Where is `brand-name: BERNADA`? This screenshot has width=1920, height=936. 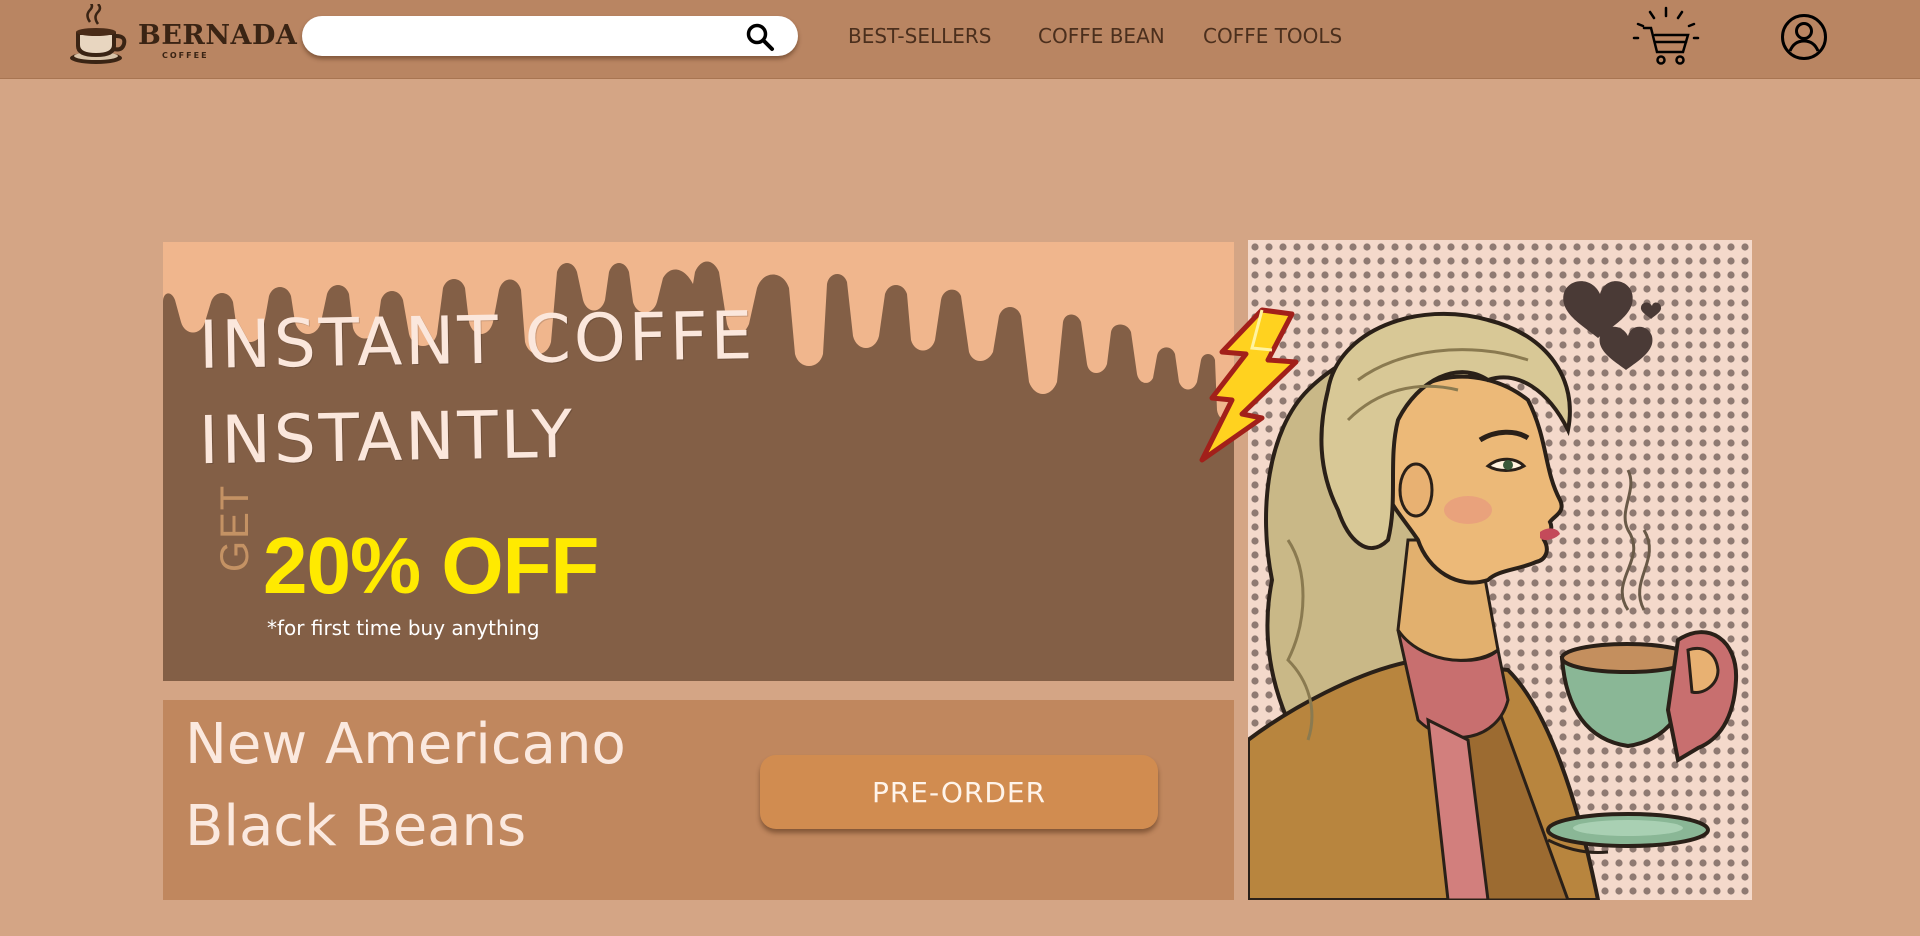 brand-name: BERNADA is located at coordinates (218, 35).